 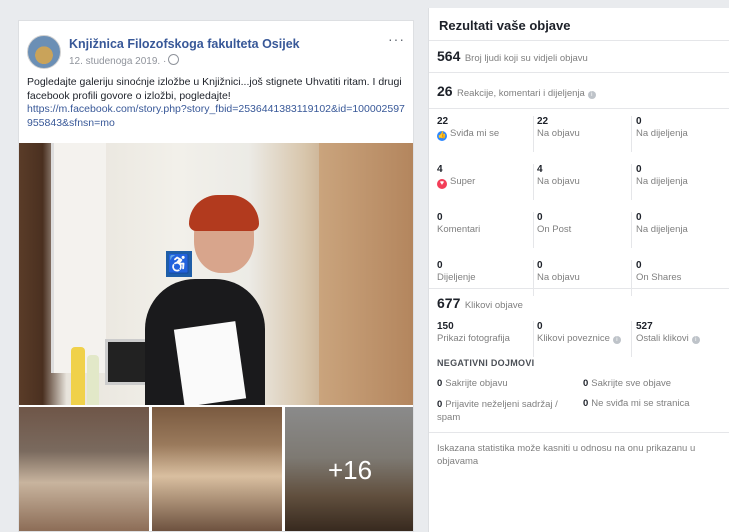 I want to click on photo-thumbnail-3: +16, so click(x=349, y=469).